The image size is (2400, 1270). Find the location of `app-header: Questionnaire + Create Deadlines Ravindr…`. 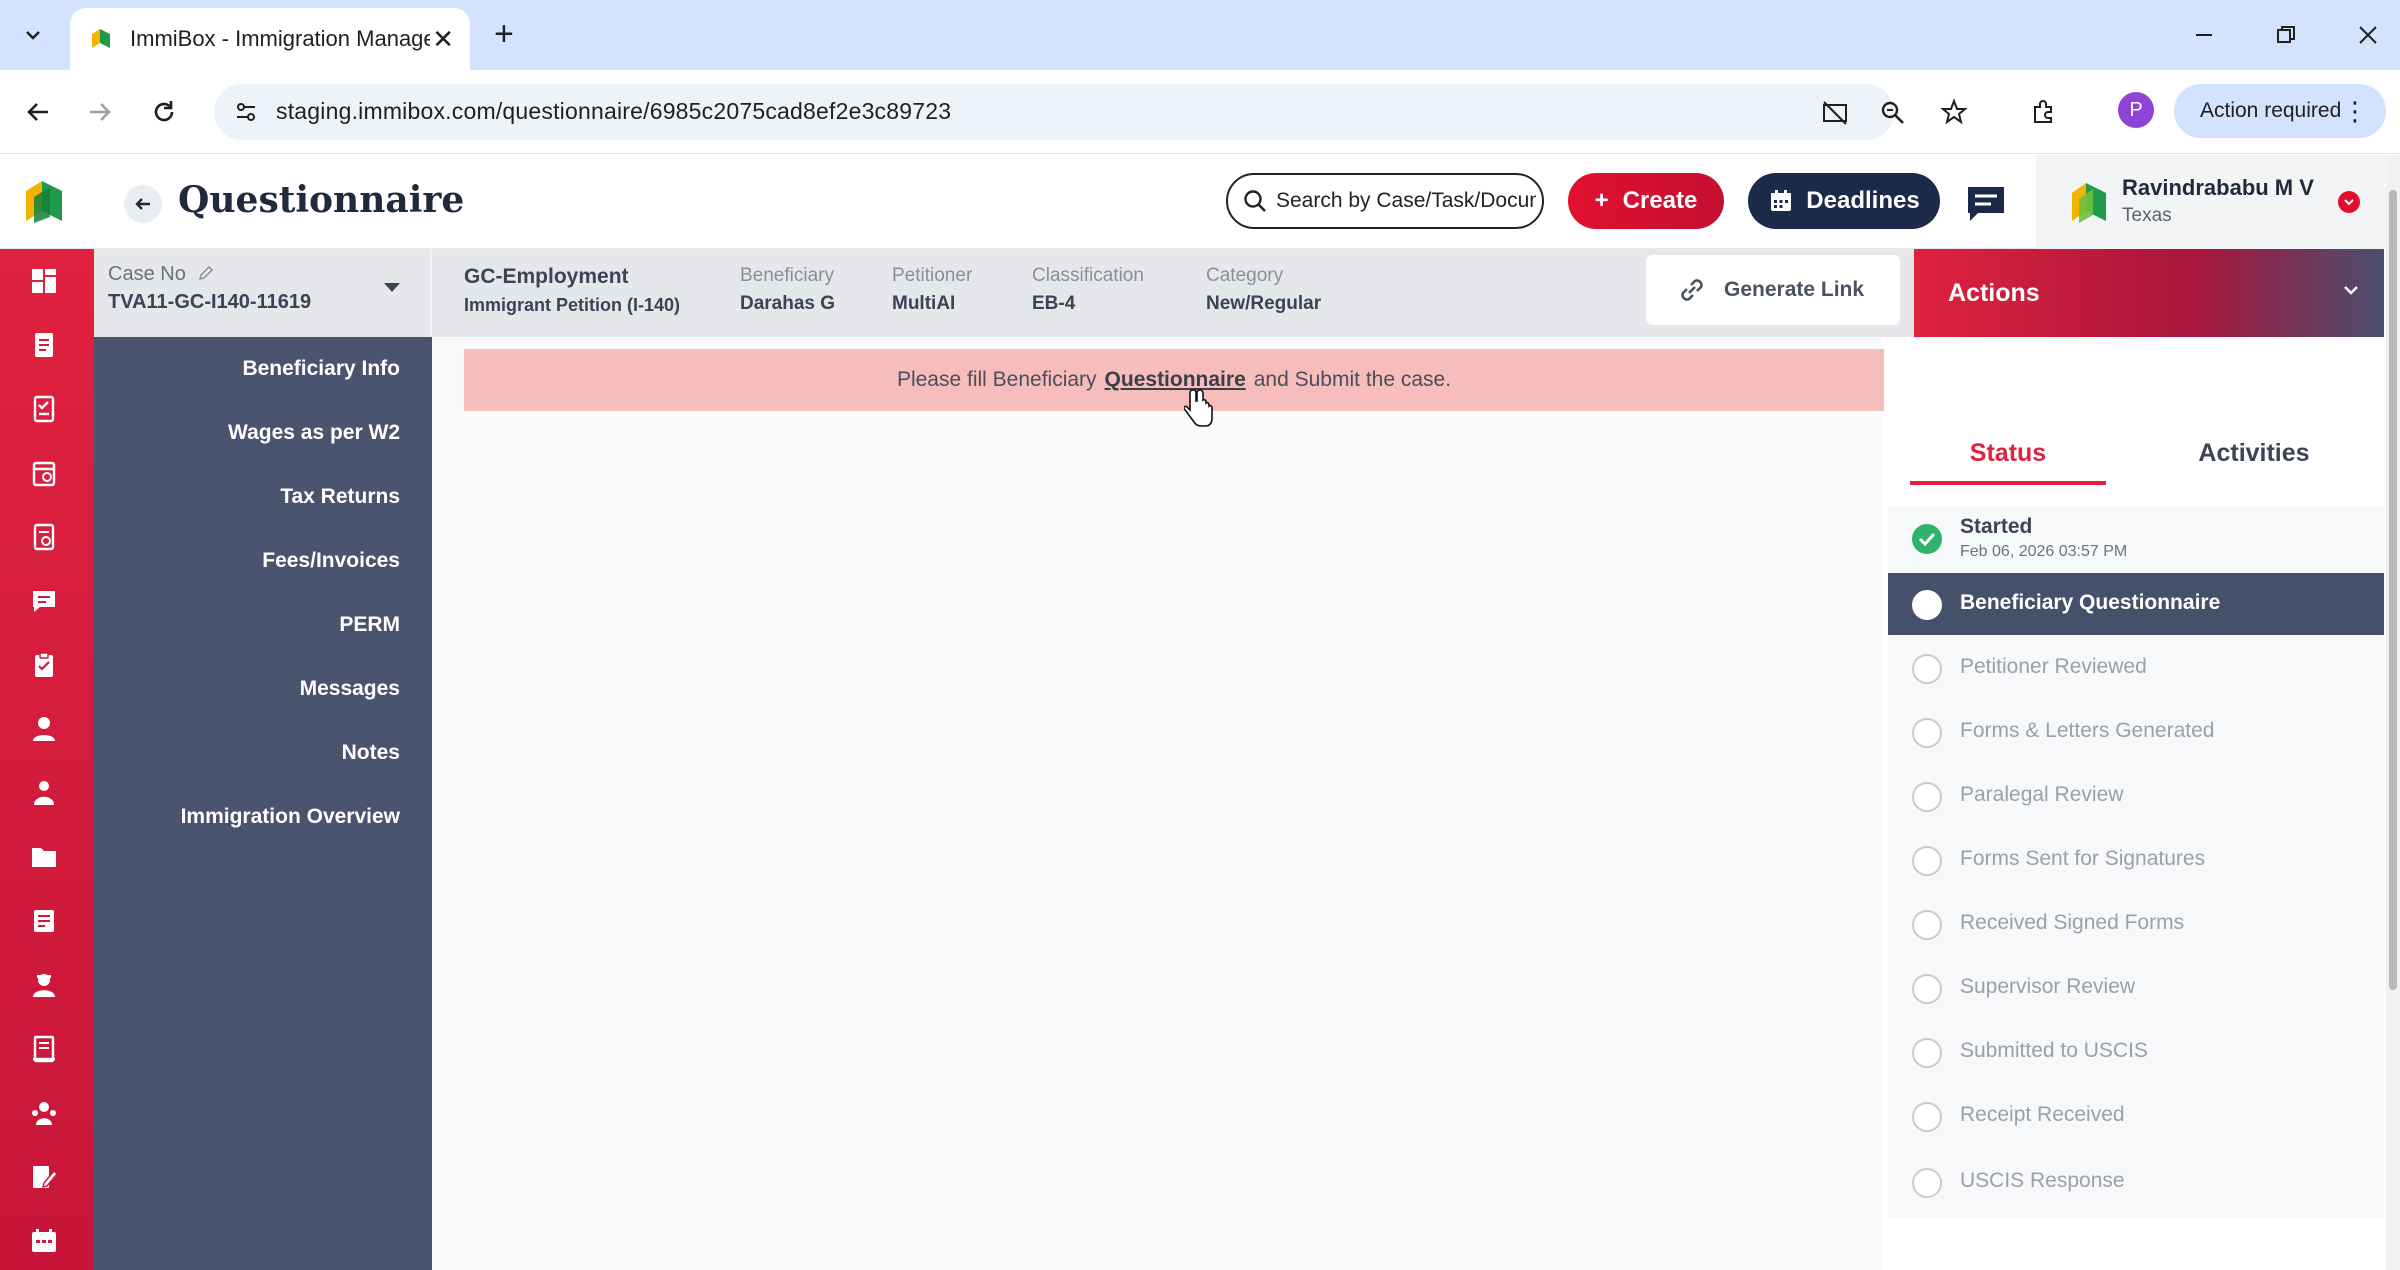

app-header: Questionnaire + Create Deadlines Ravindr… is located at coordinates (1200, 202).